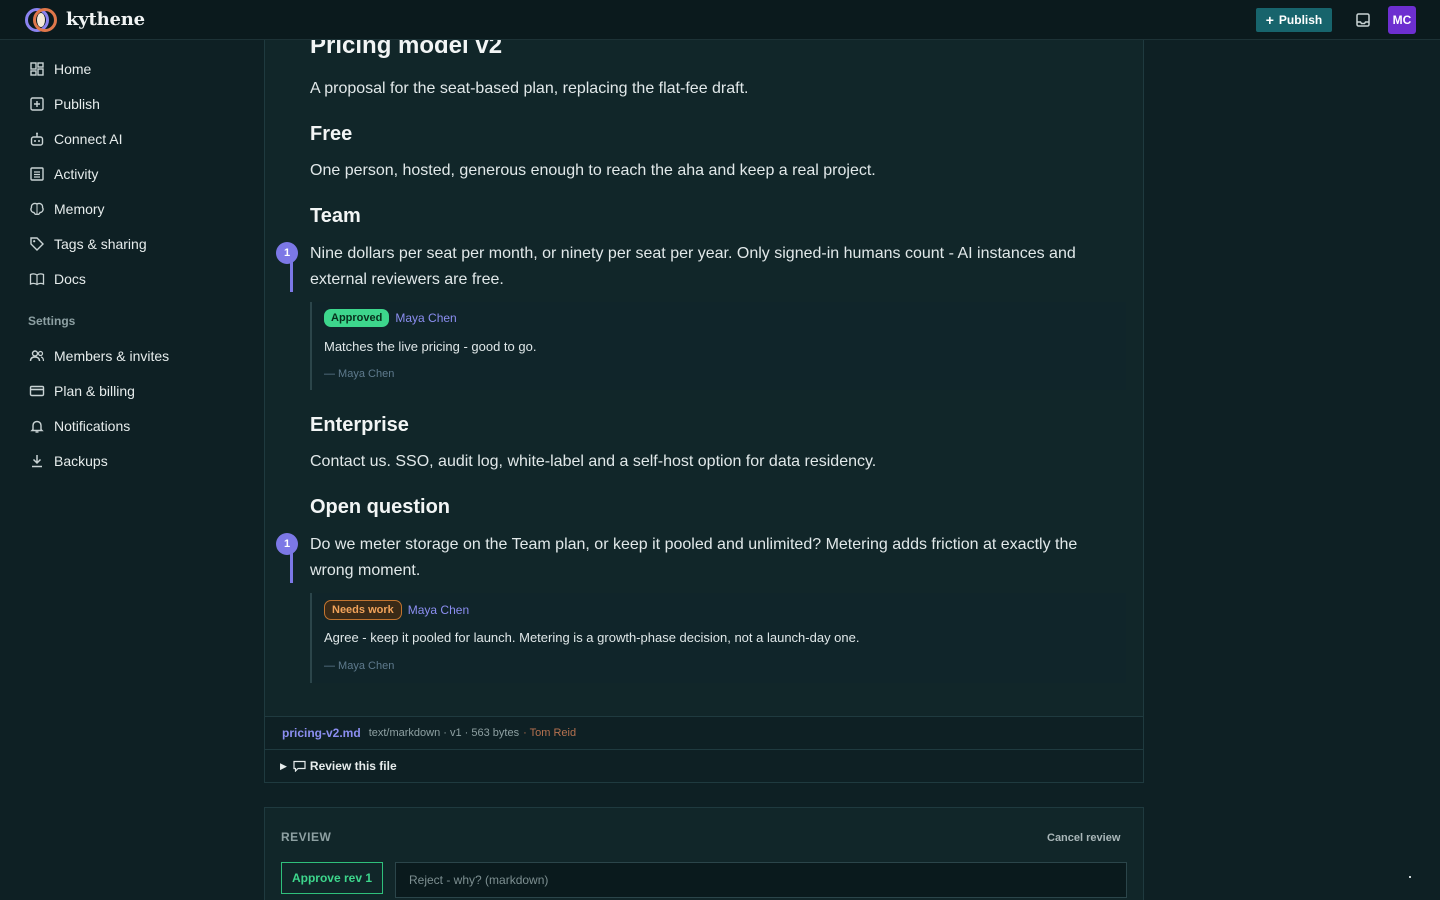  Describe the element at coordinates (37, 244) in the screenshot. I see `tag-icon` at that location.